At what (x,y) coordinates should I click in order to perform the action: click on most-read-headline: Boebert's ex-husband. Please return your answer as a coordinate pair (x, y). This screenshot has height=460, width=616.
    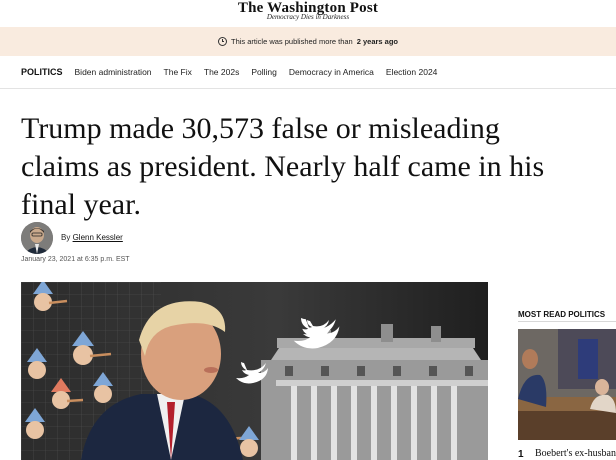
    Looking at the image, I should click on (575, 453).